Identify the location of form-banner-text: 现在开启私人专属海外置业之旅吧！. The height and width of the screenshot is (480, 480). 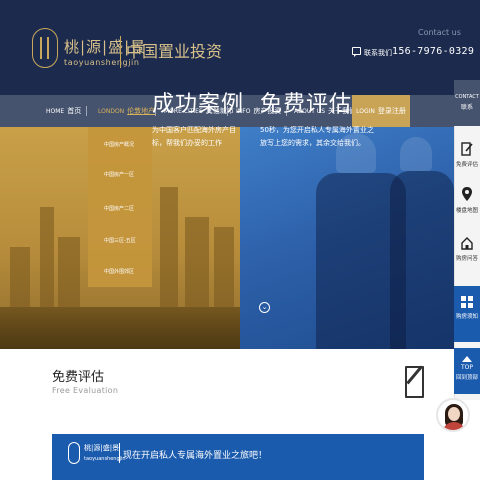
(195, 456).